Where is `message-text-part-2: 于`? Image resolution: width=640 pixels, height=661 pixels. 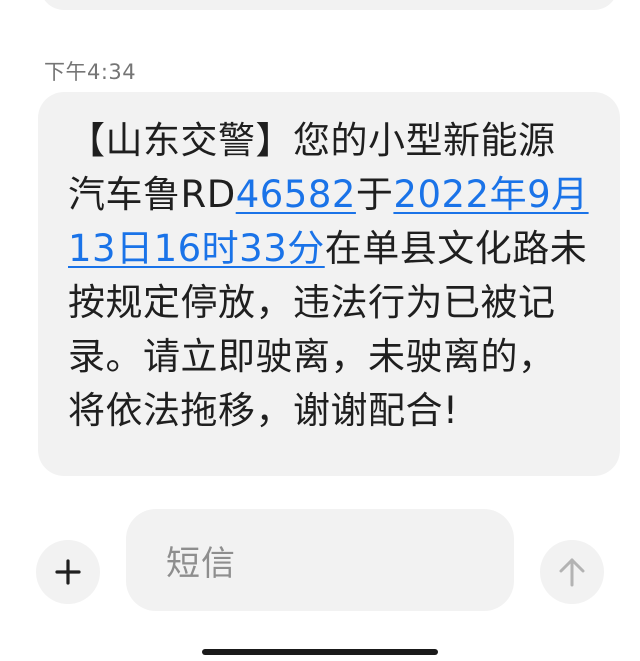 message-text-part-2: 于 is located at coordinates (374, 194).